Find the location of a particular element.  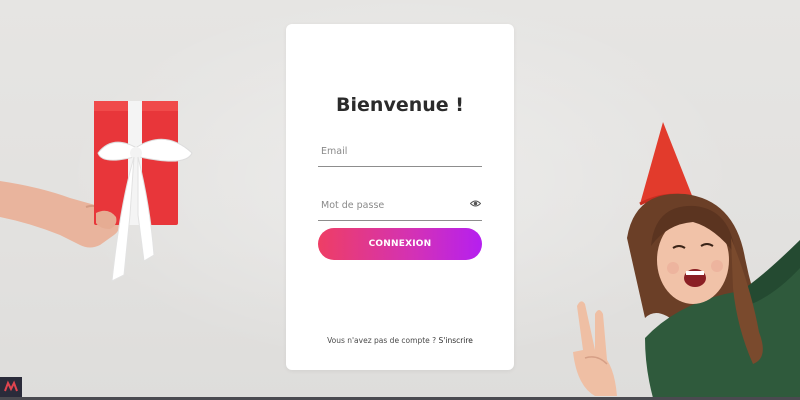

password-input is located at coordinates (400, 205).